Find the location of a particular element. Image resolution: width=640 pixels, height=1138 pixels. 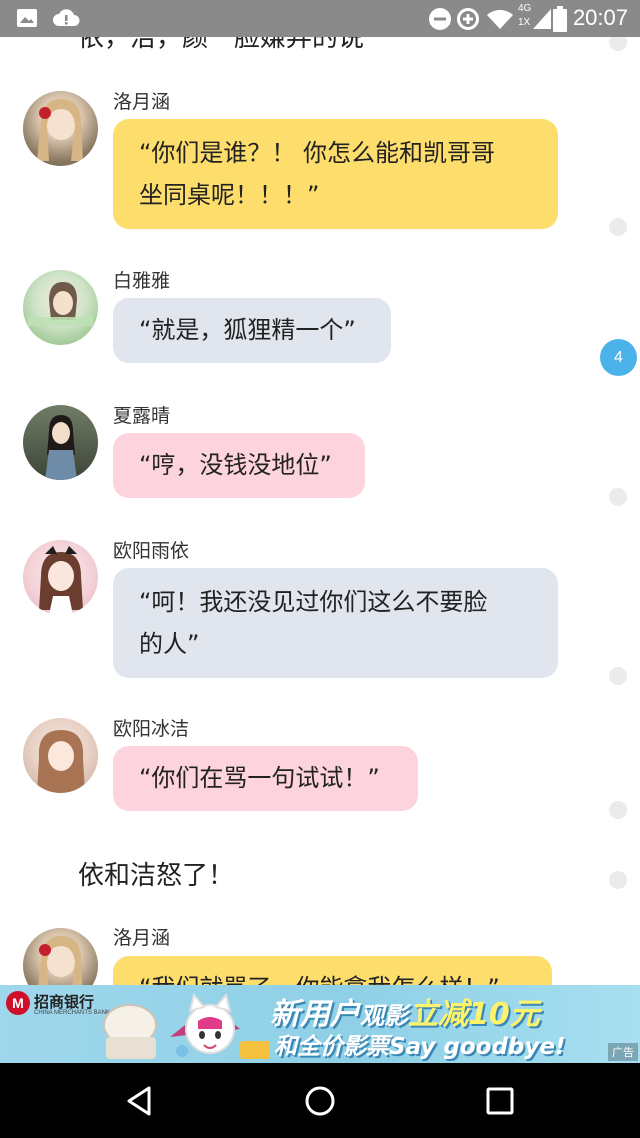

back-icon is located at coordinates (140, 1101).